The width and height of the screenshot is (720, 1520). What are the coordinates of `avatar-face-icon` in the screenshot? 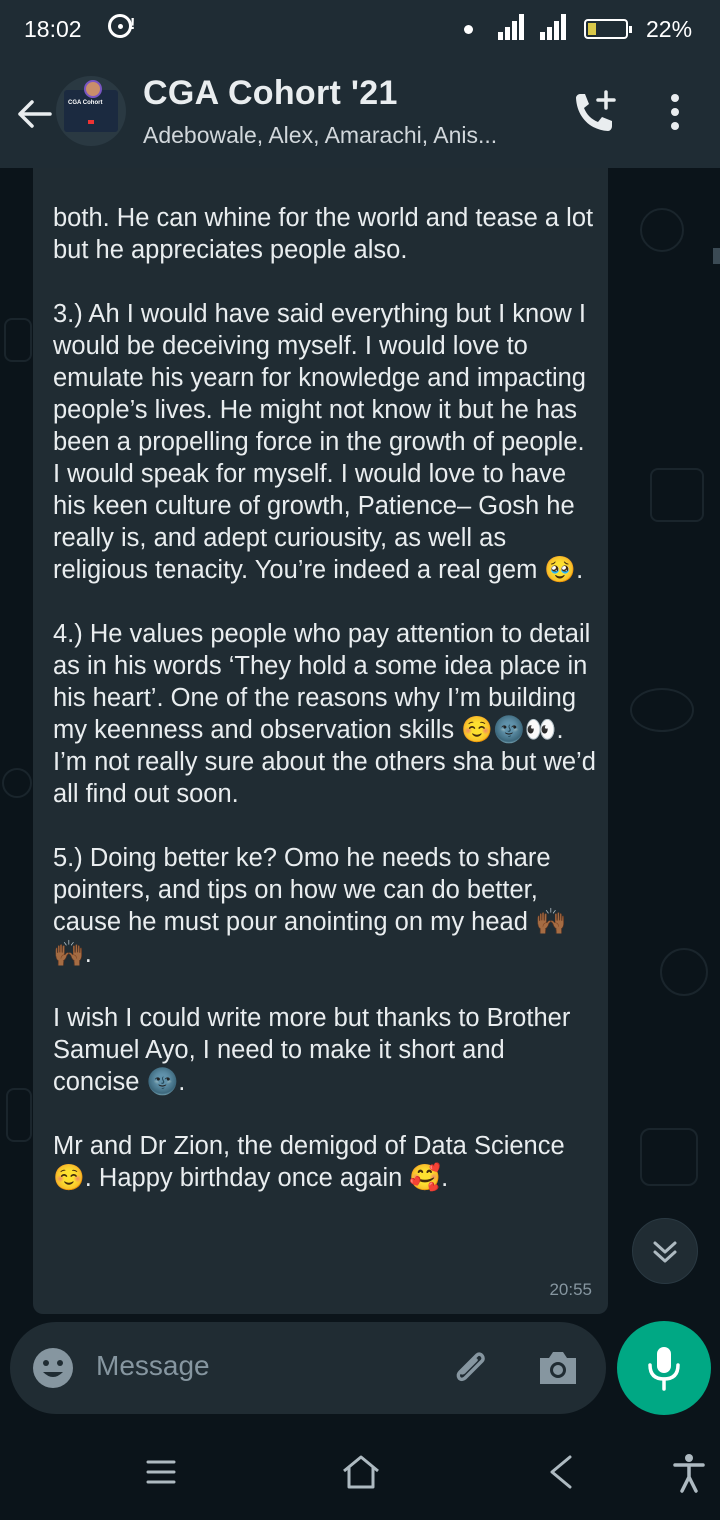 It's located at (93, 89).